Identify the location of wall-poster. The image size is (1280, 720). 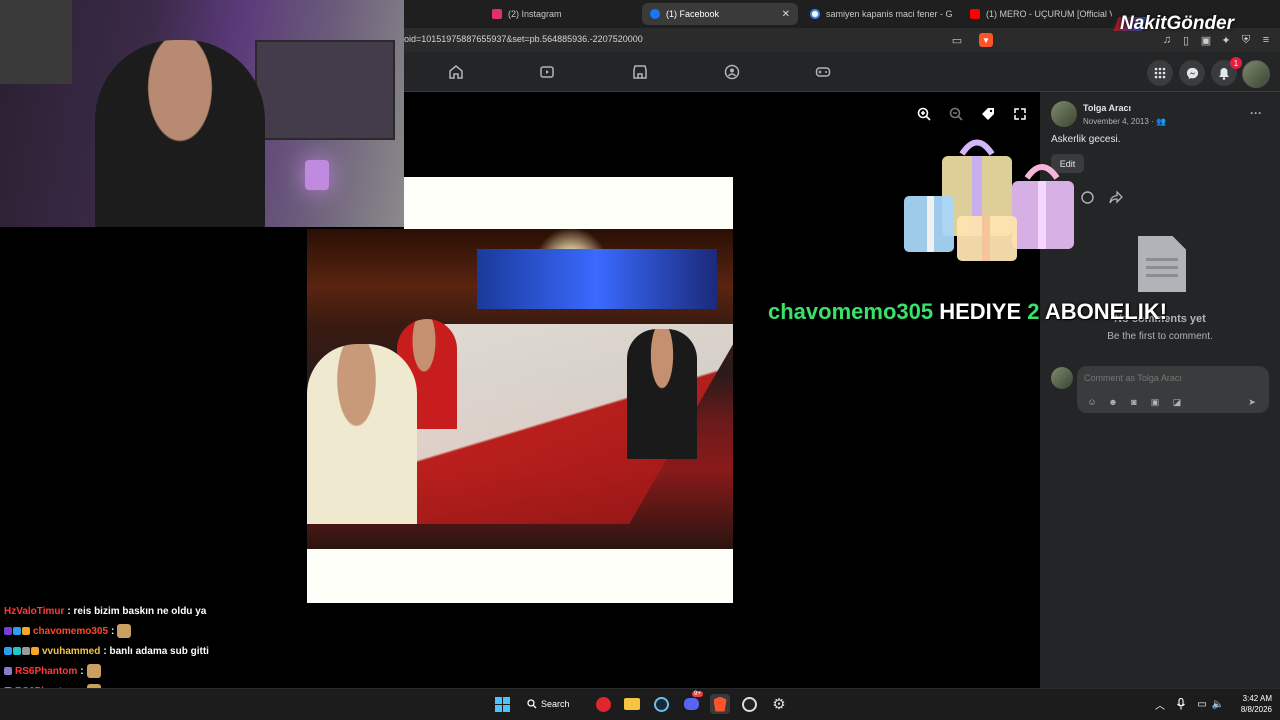
(36, 42).